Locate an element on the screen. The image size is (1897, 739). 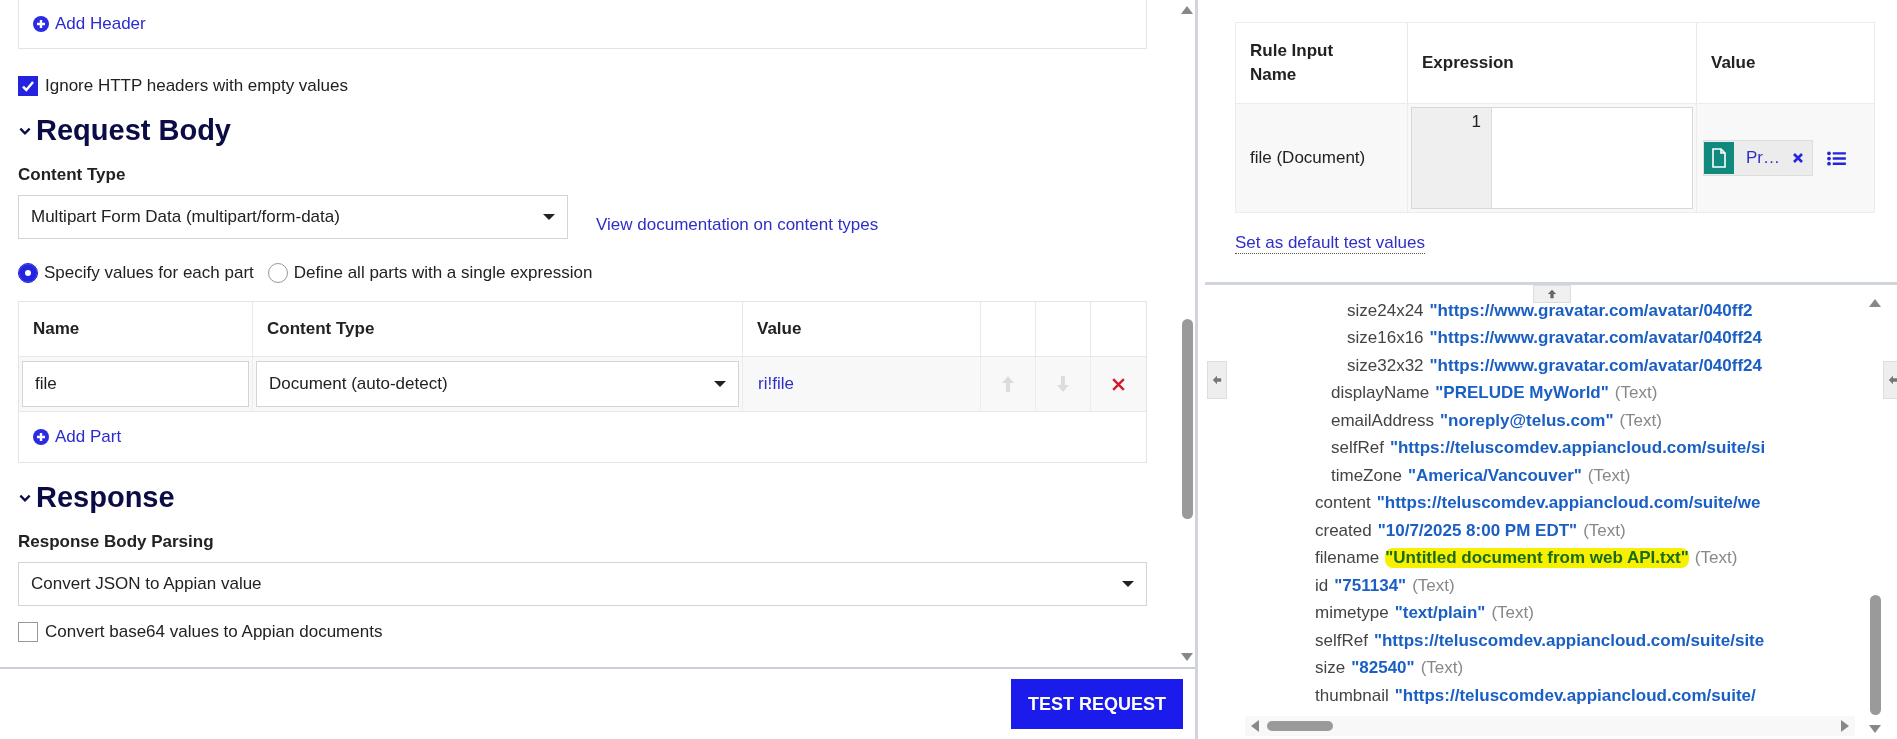
up-arrow-icon is located at coordinates (1552, 294).